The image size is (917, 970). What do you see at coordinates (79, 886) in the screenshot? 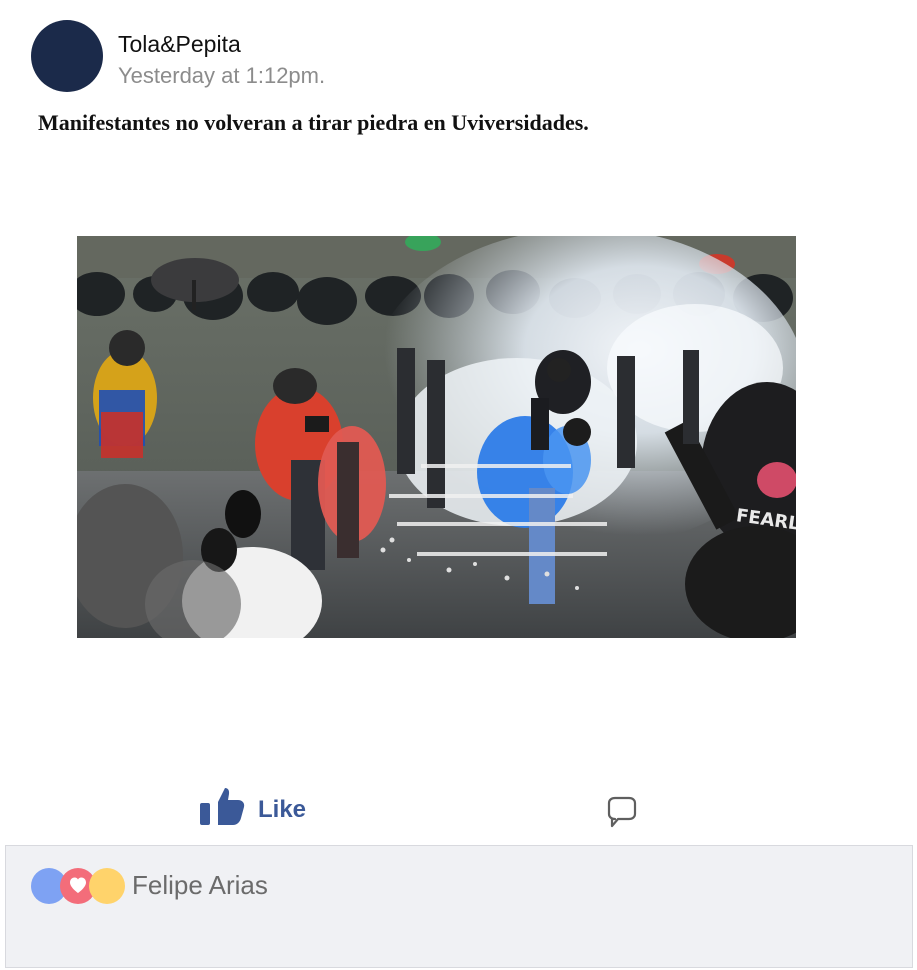
I see `reaction-icons` at bounding box center [79, 886].